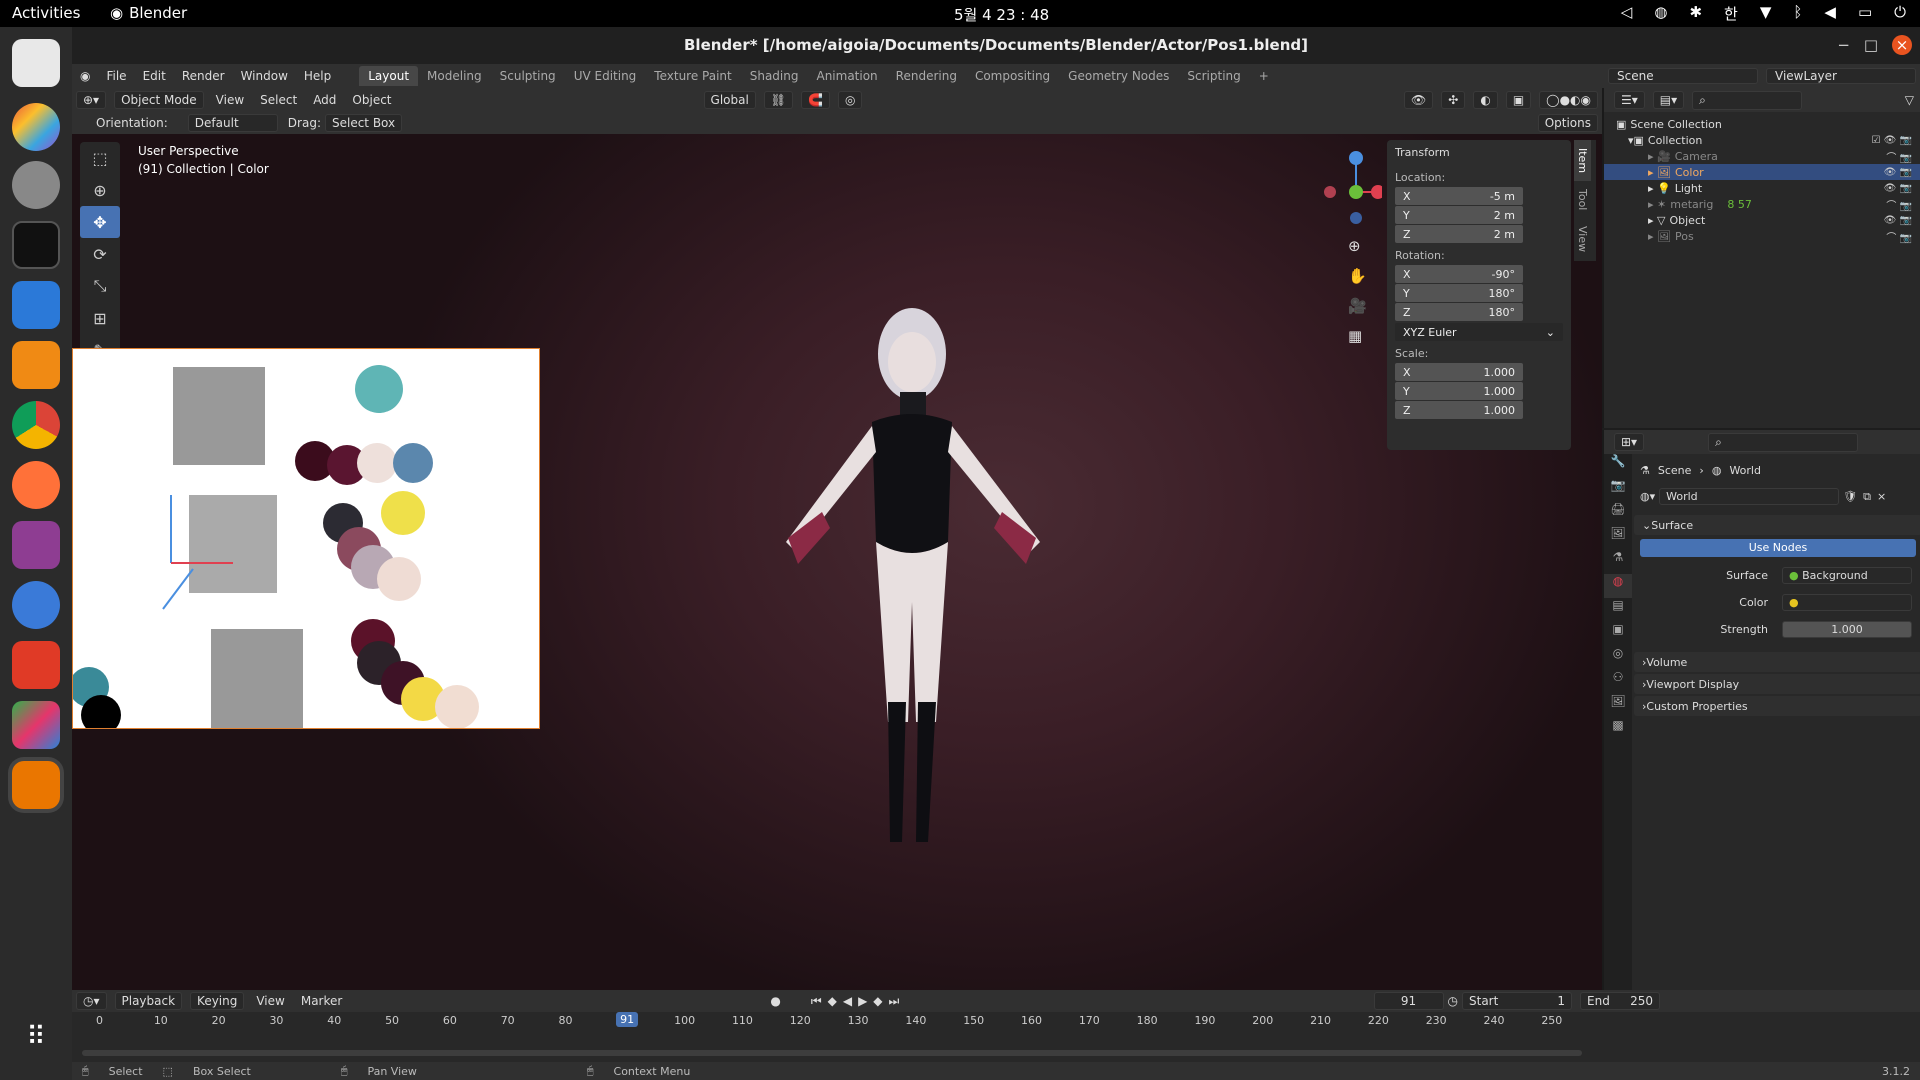  What do you see at coordinates (1850, 496) in the screenshot?
I see `fake-user-icon: 🛡` at bounding box center [1850, 496].